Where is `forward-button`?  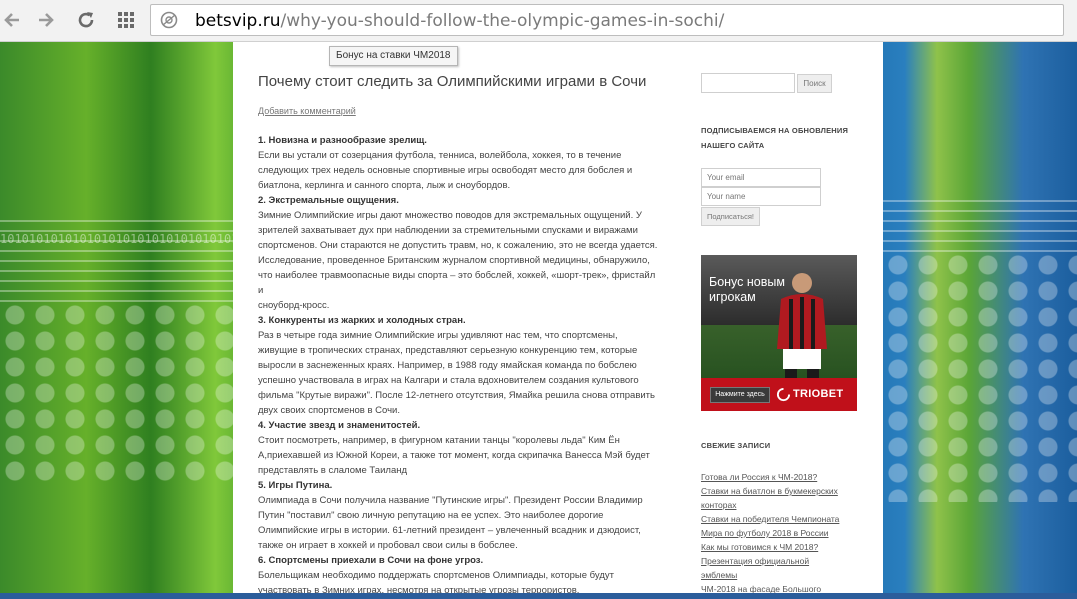 forward-button is located at coordinates (46, 20).